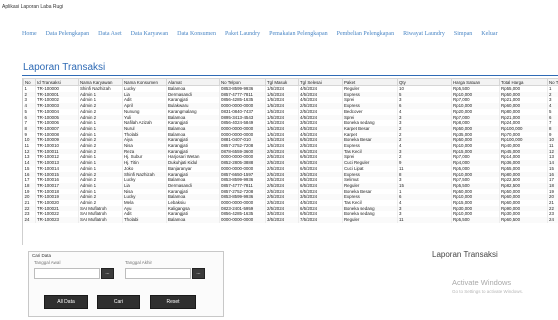 The height and width of the screenshot is (320, 558). I want to click on column-header: Tgl Masuk, so click(282, 82).